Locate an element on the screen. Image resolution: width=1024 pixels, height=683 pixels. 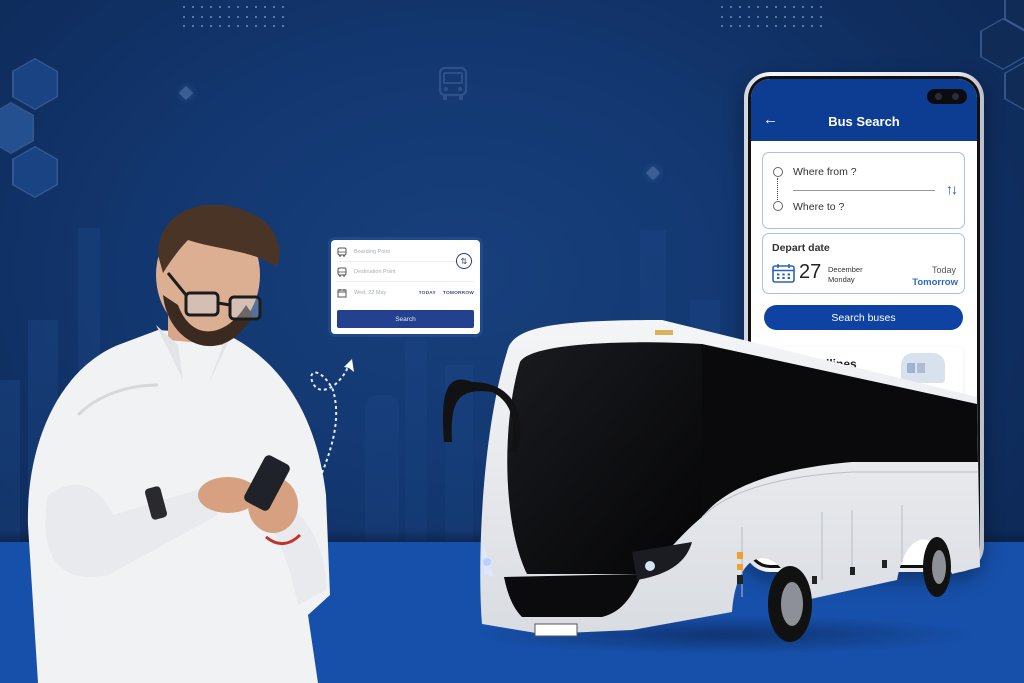
swap-route-button: ↑↓ is located at coordinates (952, 189).